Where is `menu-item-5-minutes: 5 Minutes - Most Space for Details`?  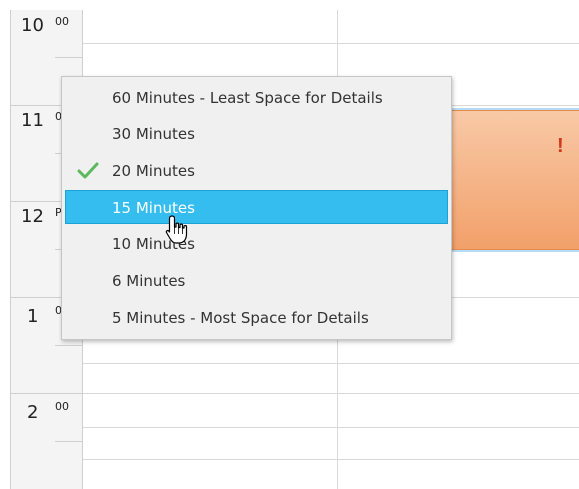
menu-item-5-minutes: 5 Minutes - Most Space for Details is located at coordinates (256, 318).